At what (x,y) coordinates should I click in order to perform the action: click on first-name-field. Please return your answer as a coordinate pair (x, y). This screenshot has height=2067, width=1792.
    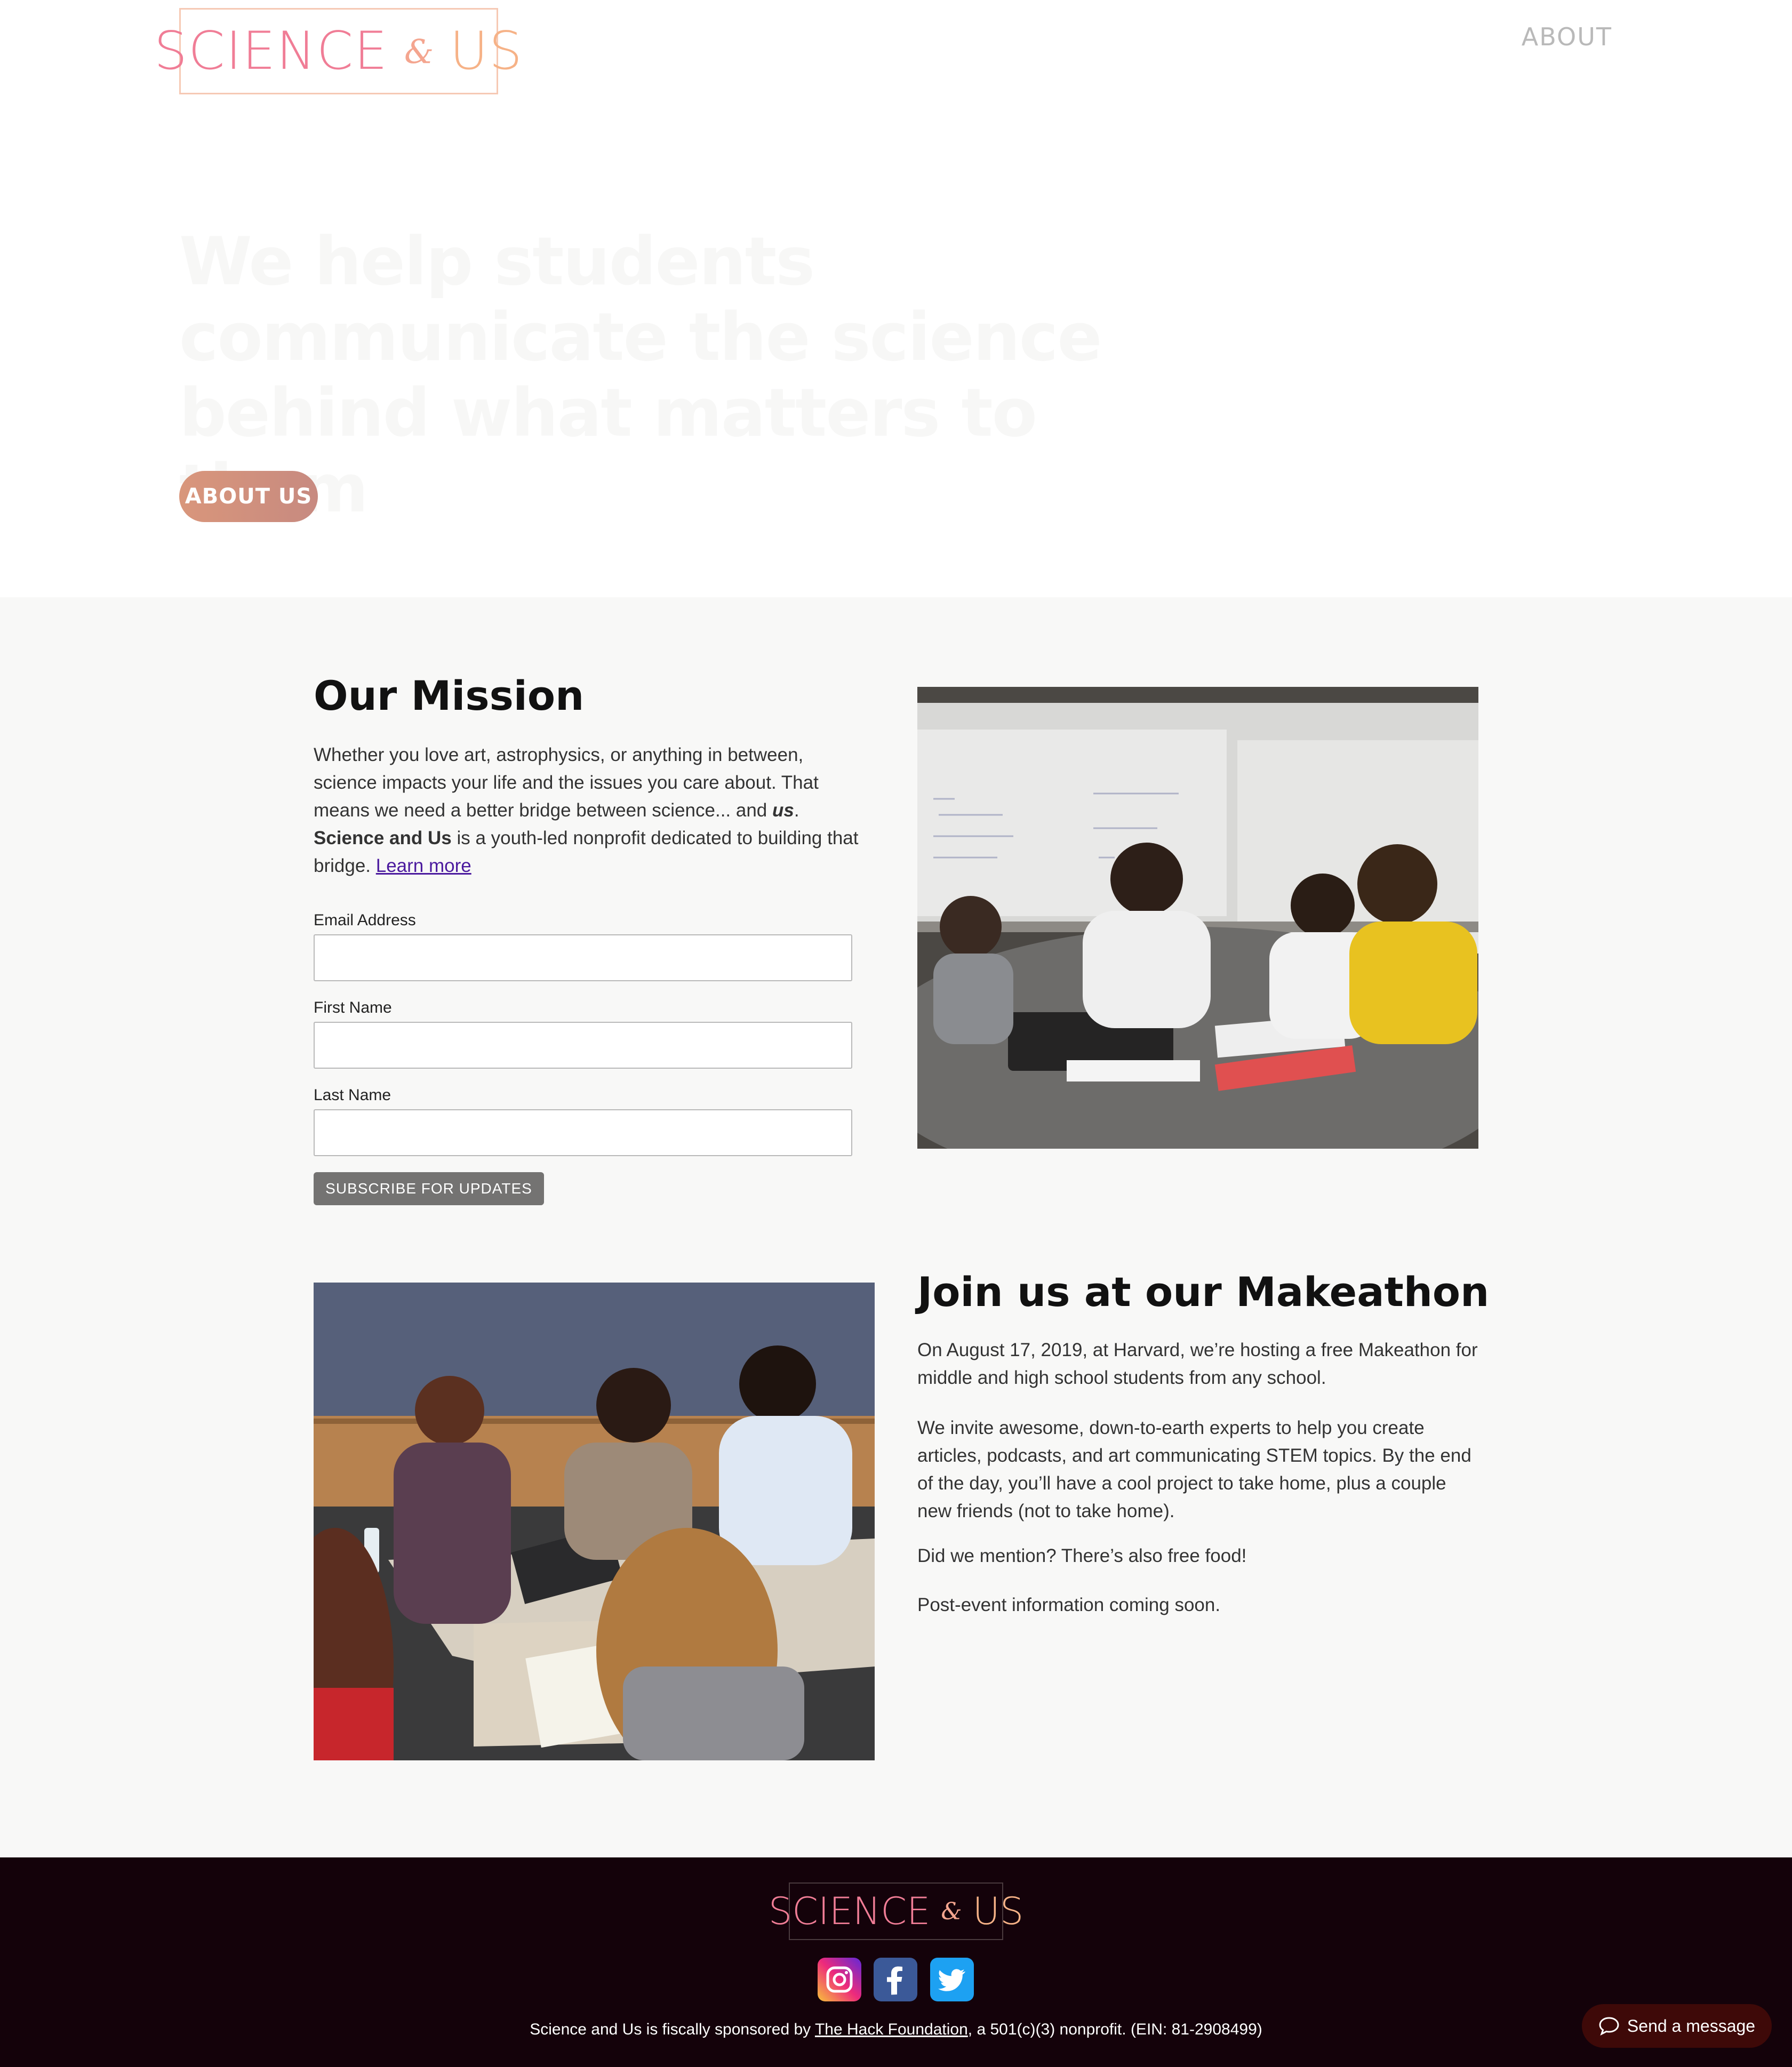
    Looking at the image, I should click on (583, 1046).